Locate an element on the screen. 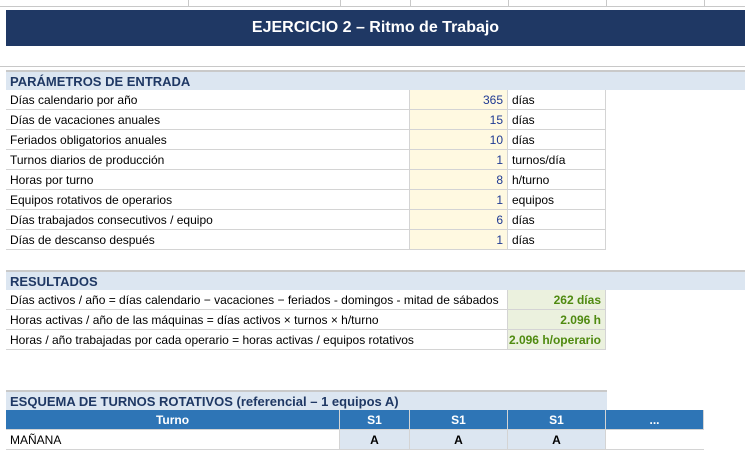  param-unit: turnos/día is located at coordinates (557, 160).